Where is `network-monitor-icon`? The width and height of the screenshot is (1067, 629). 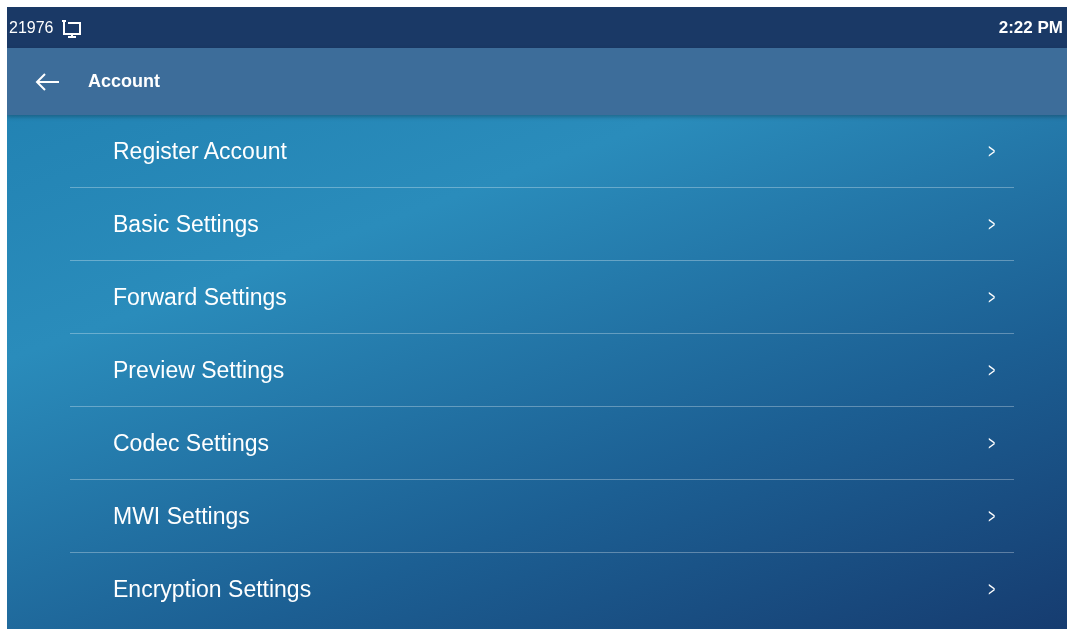
network-monitor-icon is located at coordinates (70, 27).